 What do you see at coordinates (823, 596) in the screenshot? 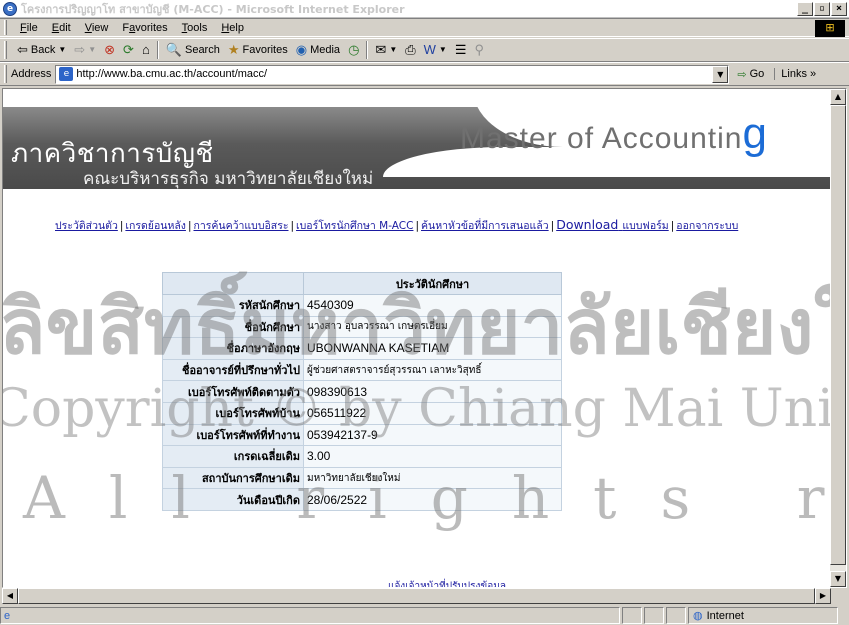
I see `scroll-right-button: ▶` at bounding box center [823, 596].